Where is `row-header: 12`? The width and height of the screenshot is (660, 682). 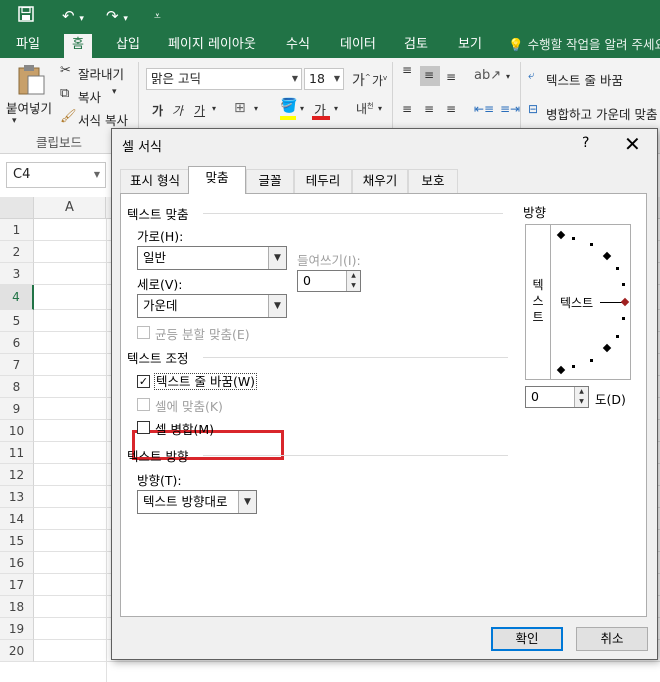 row-header: 12 is located at coordinates (17, 475).